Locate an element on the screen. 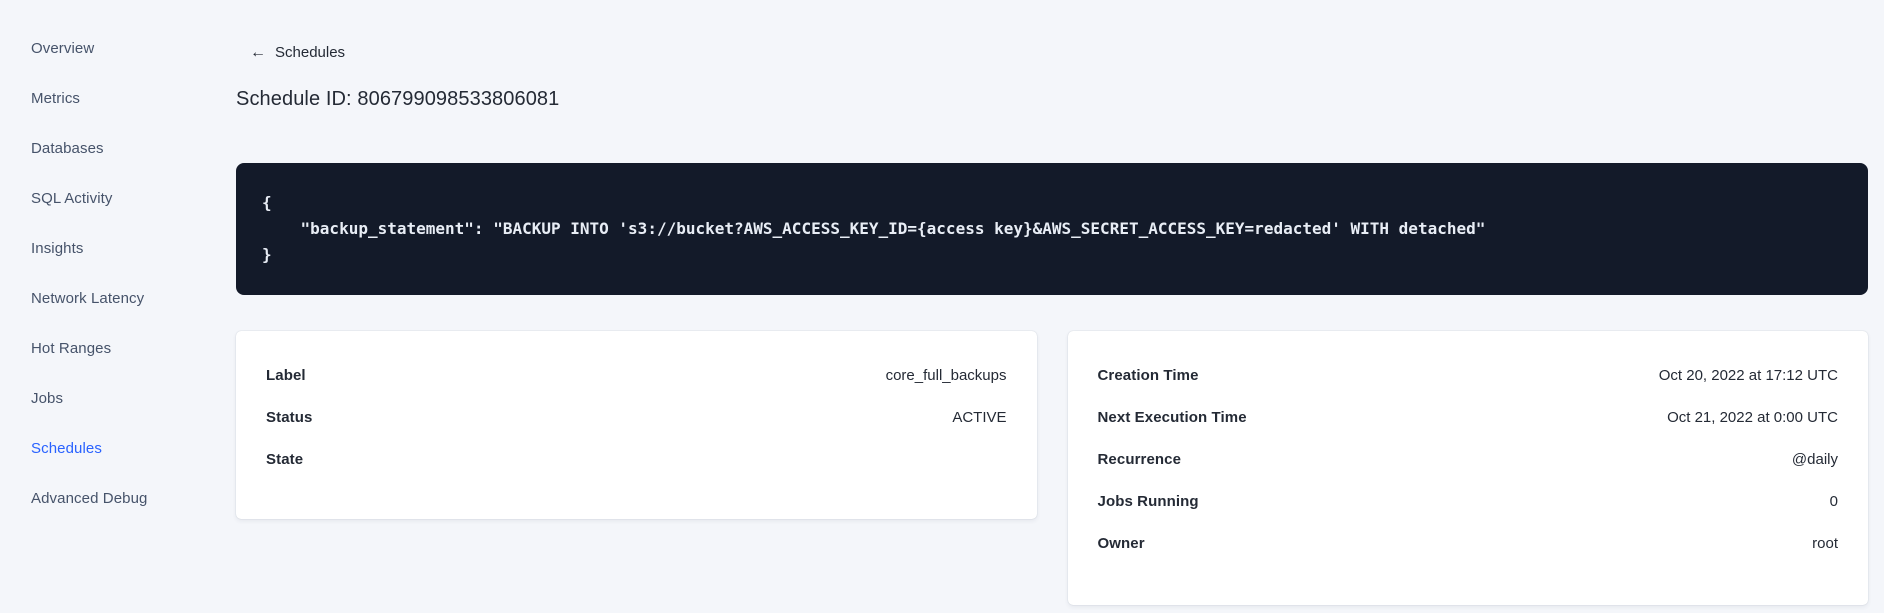 The height and width of the screenshot is (613, 1884). sidebar-item-schedules: Schedules is located at coordinates (133, 448).